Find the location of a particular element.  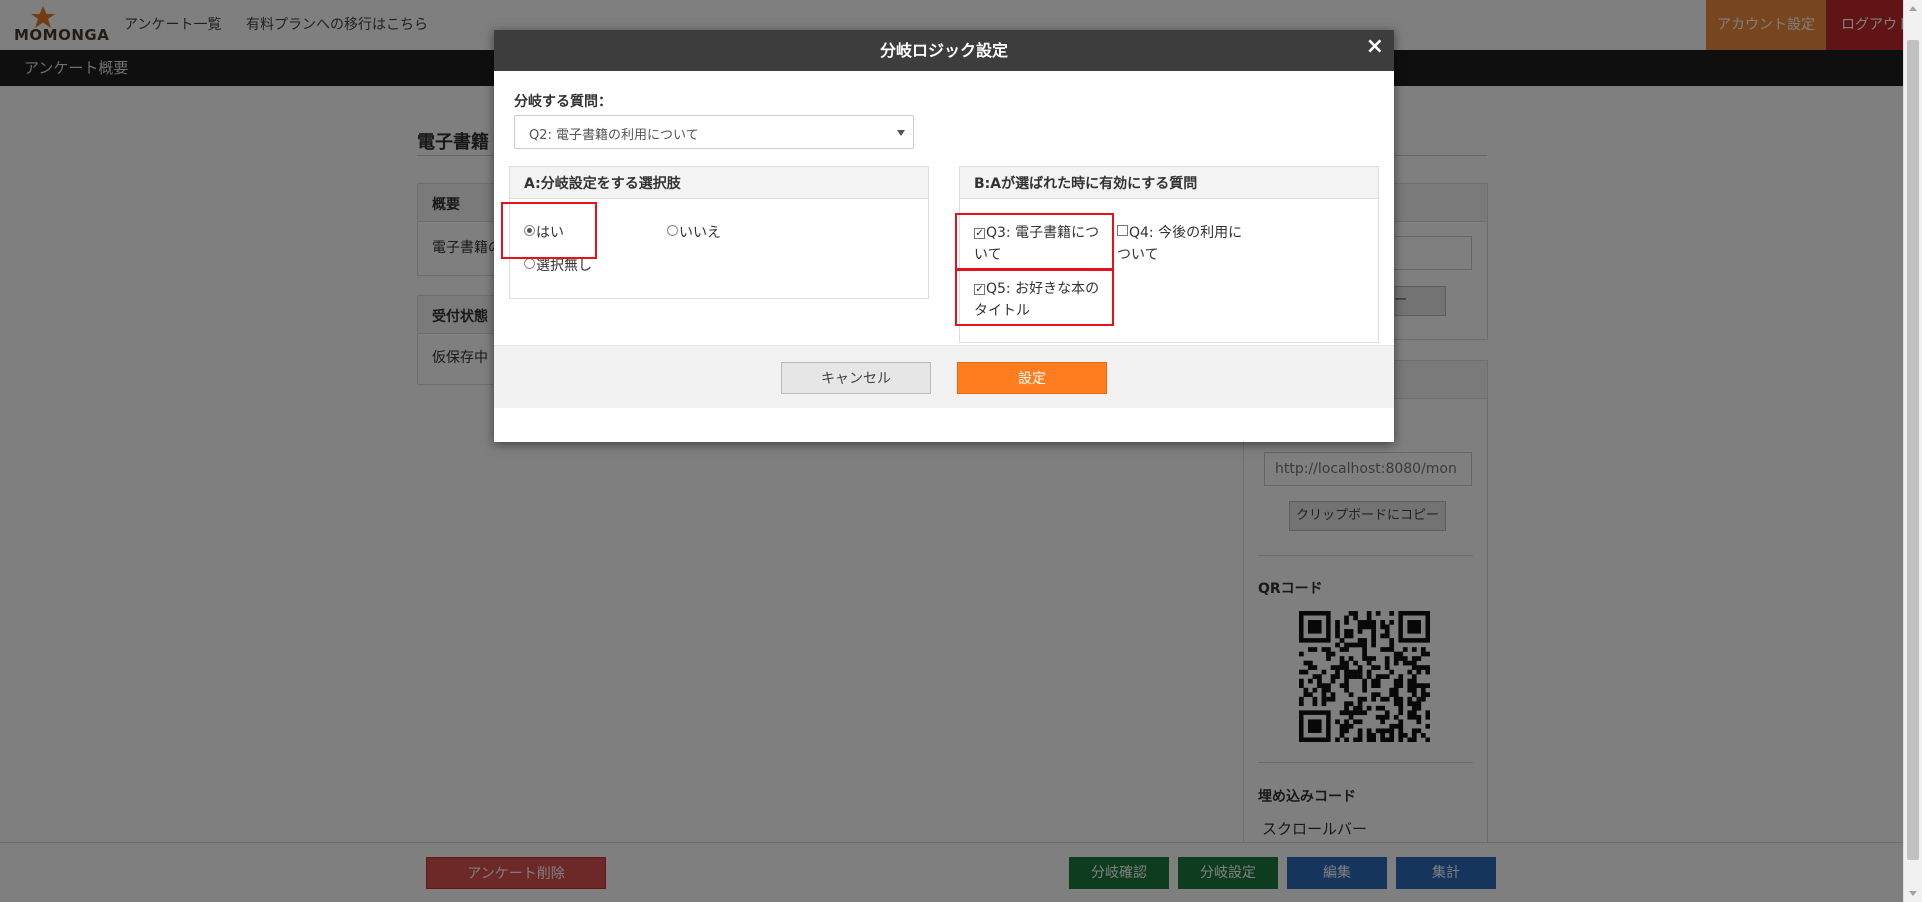

close-icon: × is located at coordinates (1375, 47).